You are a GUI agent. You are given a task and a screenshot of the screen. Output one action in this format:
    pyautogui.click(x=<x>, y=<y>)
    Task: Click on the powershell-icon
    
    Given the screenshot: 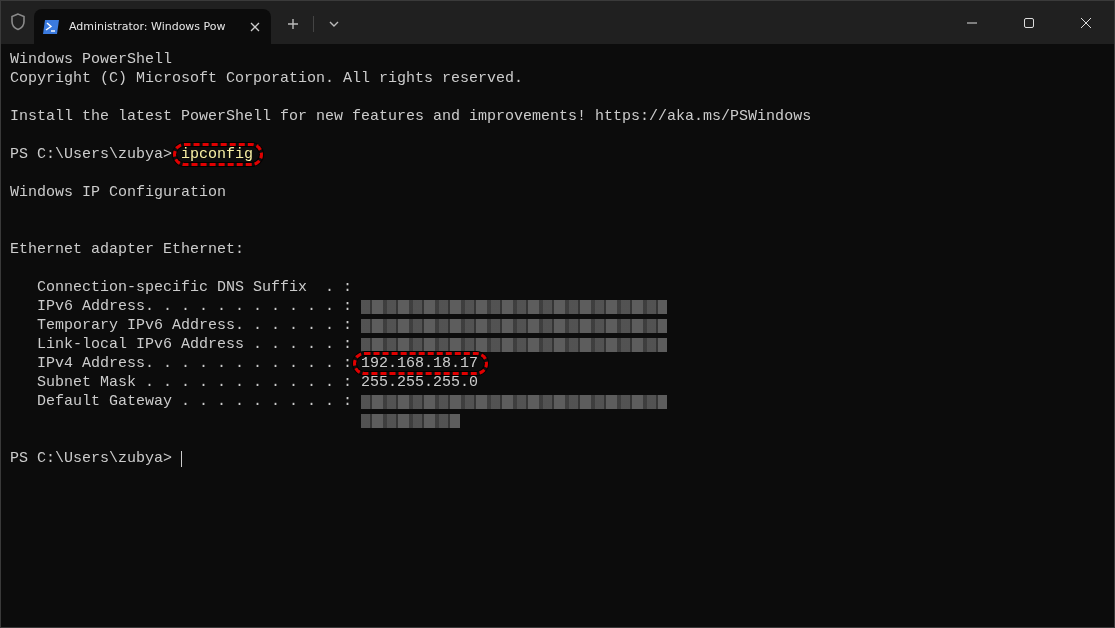 What is the action you would take?
    pyautogui.click(x=51, y=26)
    